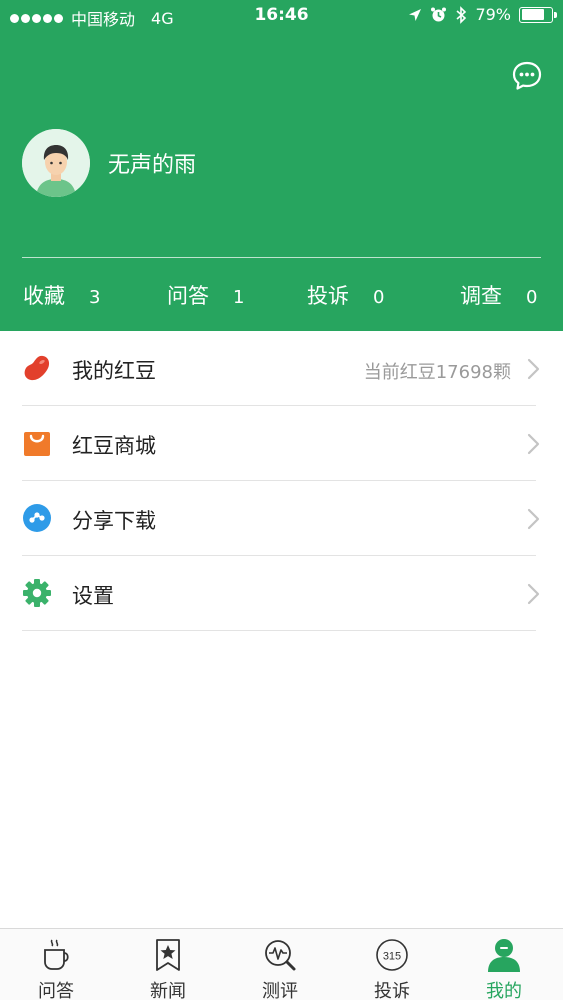  Describe the element at coordinates (437, 372) in the screenshot. I see `red-bean-balance: 当前红豆17698颗` at that location.